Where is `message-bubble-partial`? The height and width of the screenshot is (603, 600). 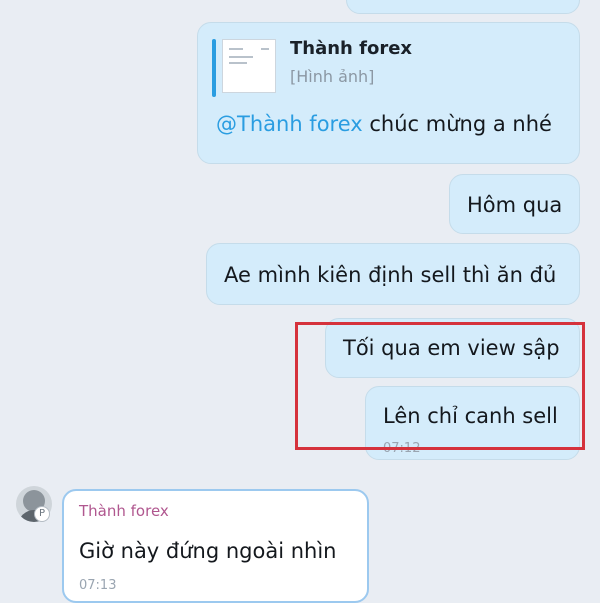
message-bubble-partial is located at coordinates (463, 7).